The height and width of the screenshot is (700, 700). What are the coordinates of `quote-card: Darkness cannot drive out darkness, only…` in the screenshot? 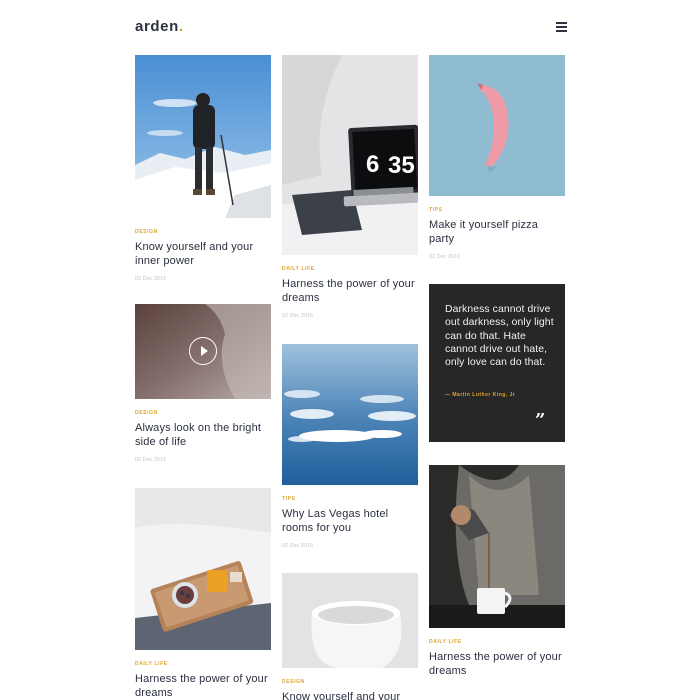 It's located at (497, 363).